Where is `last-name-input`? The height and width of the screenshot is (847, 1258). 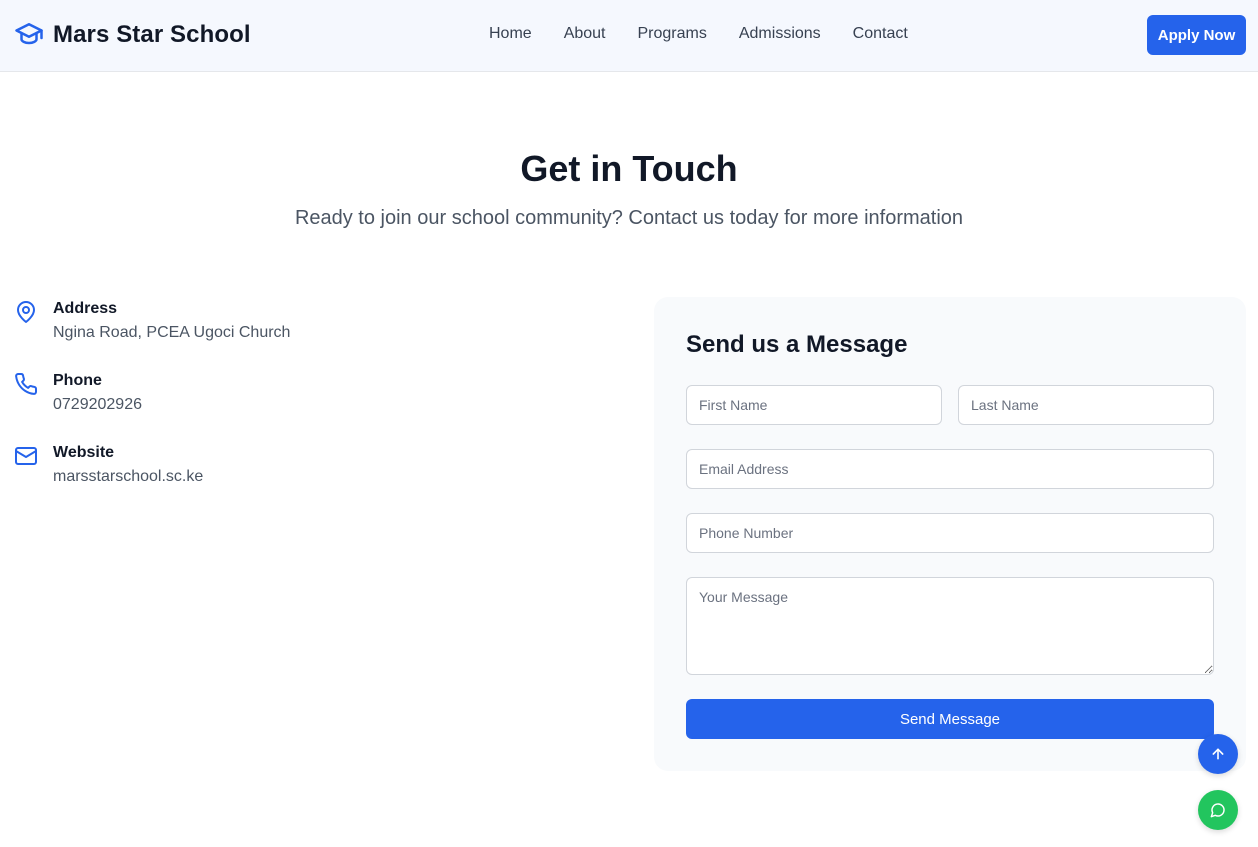 last-name-input is located at coordinates (1086, 405).